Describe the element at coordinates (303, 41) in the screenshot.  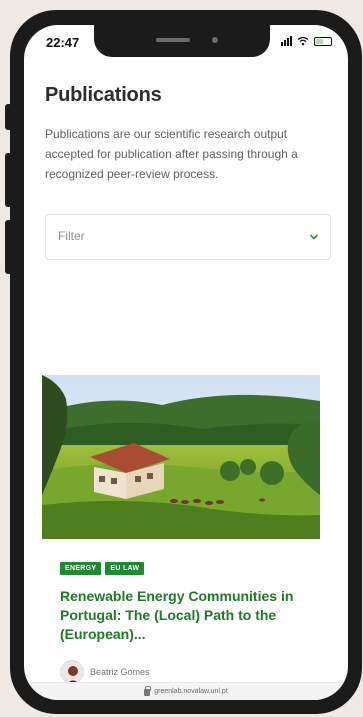
I see `wifi-icon` at that location.